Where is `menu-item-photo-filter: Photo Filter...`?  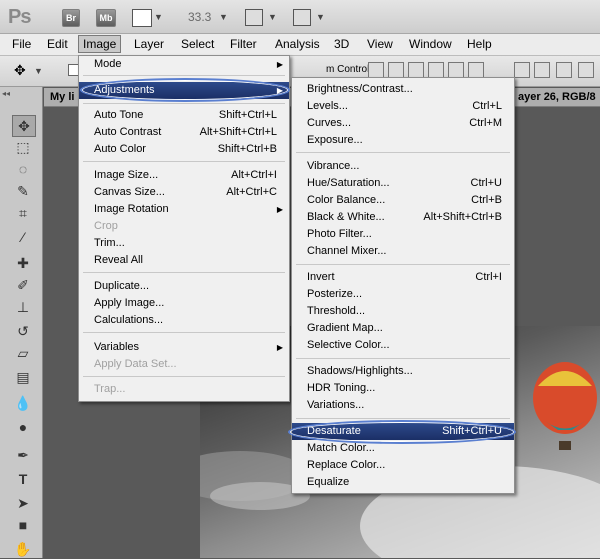
menu-item-photo-filter: Photo Filter... is located at coordinates (403, 234).